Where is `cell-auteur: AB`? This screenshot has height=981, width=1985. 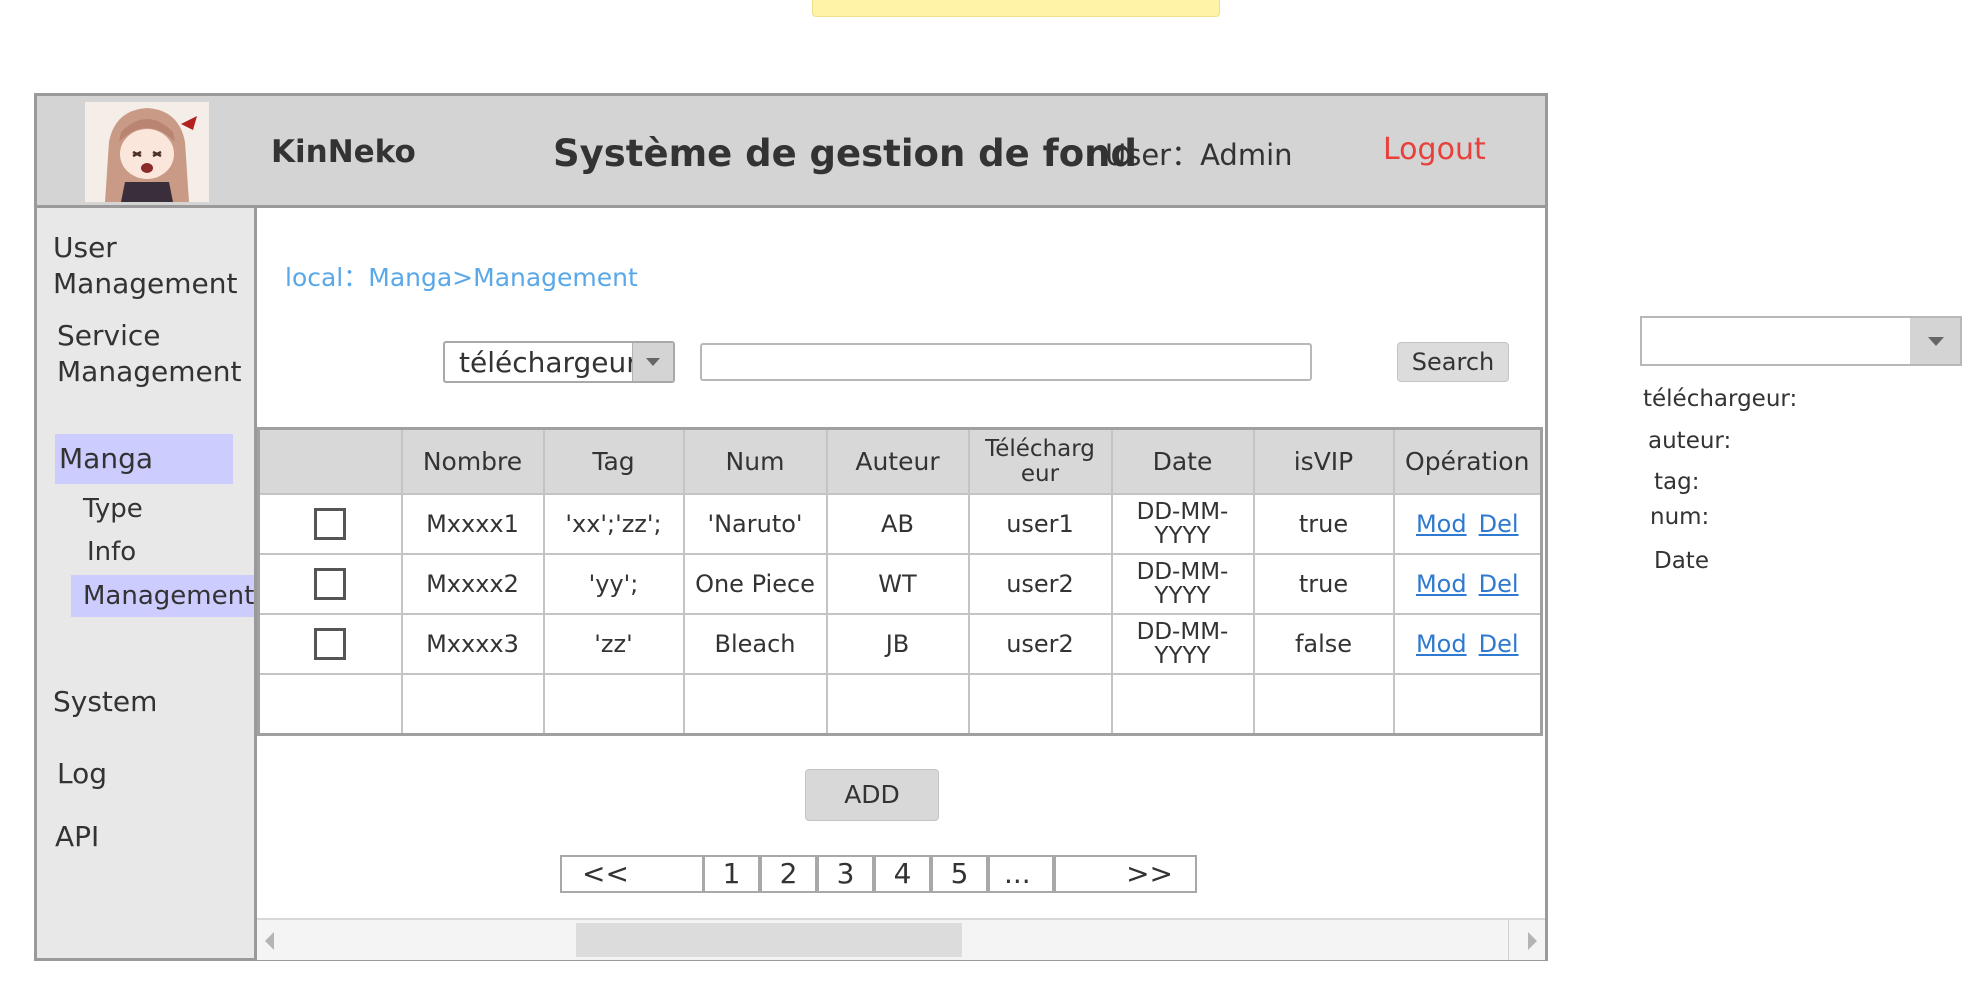 cell-auteur: AB is located at coordinates (897, 524).